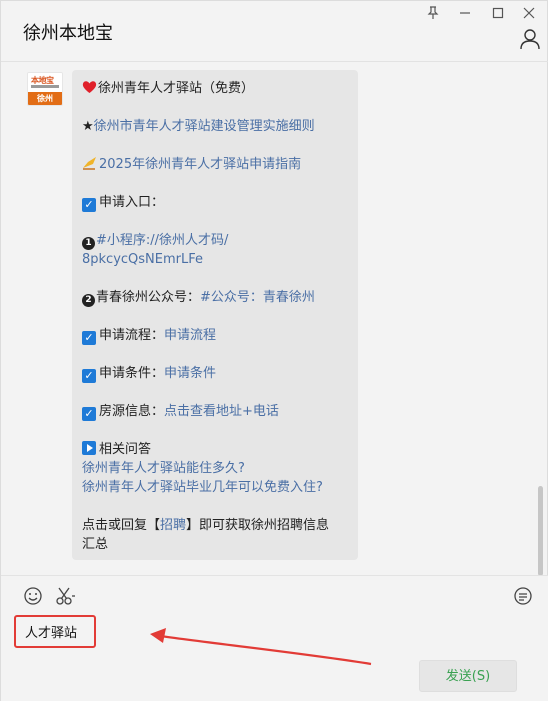 This screenshot has width=548, height=701. Describe the element at coordinates (34, 597) in the screenshot. I see `emoji-icon` at that location.